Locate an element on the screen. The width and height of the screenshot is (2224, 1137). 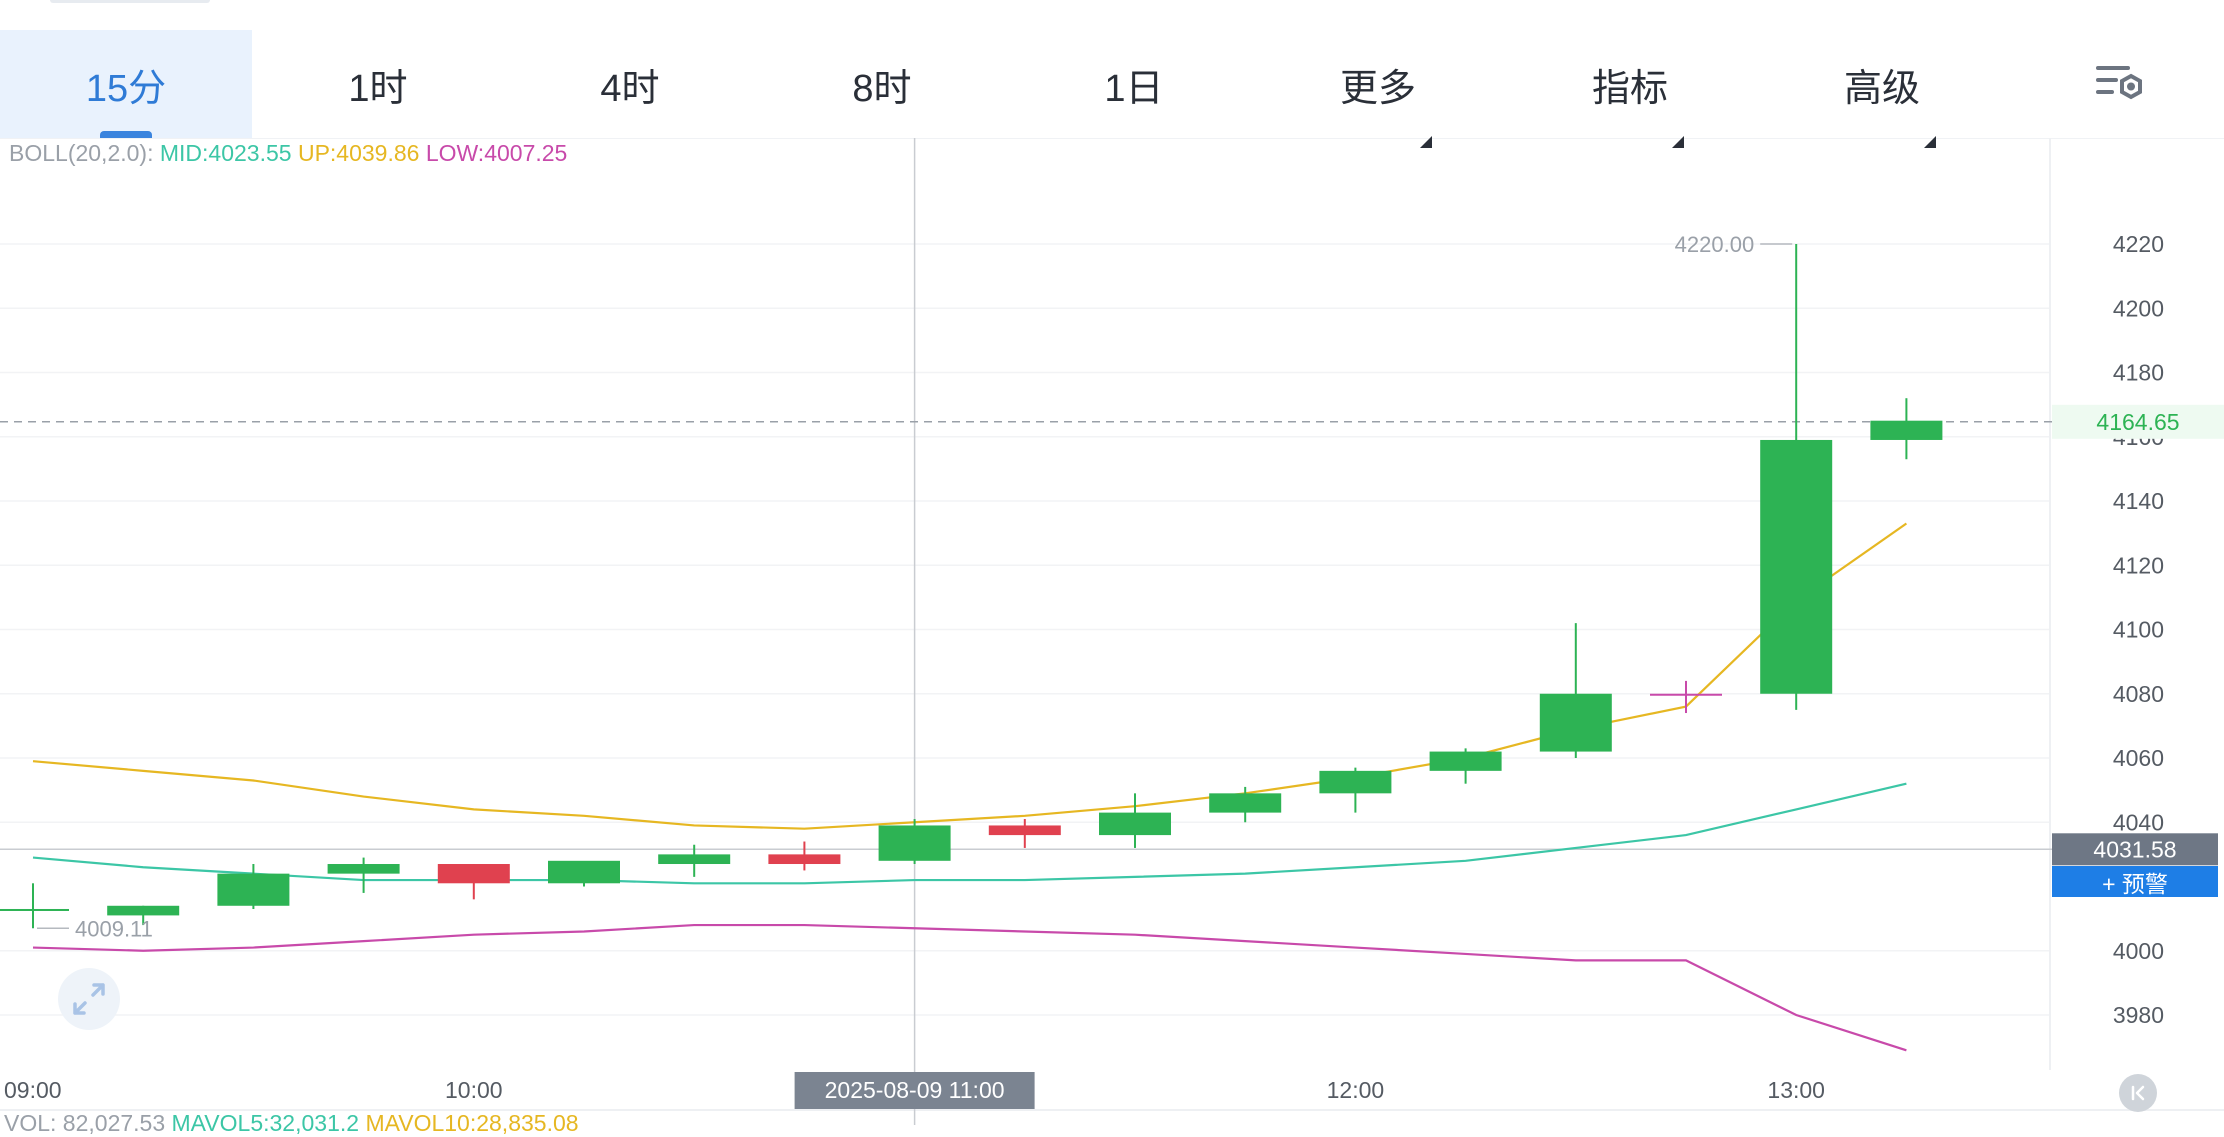
tab-advanced: 高级 is located at coordinates (1890, 89).